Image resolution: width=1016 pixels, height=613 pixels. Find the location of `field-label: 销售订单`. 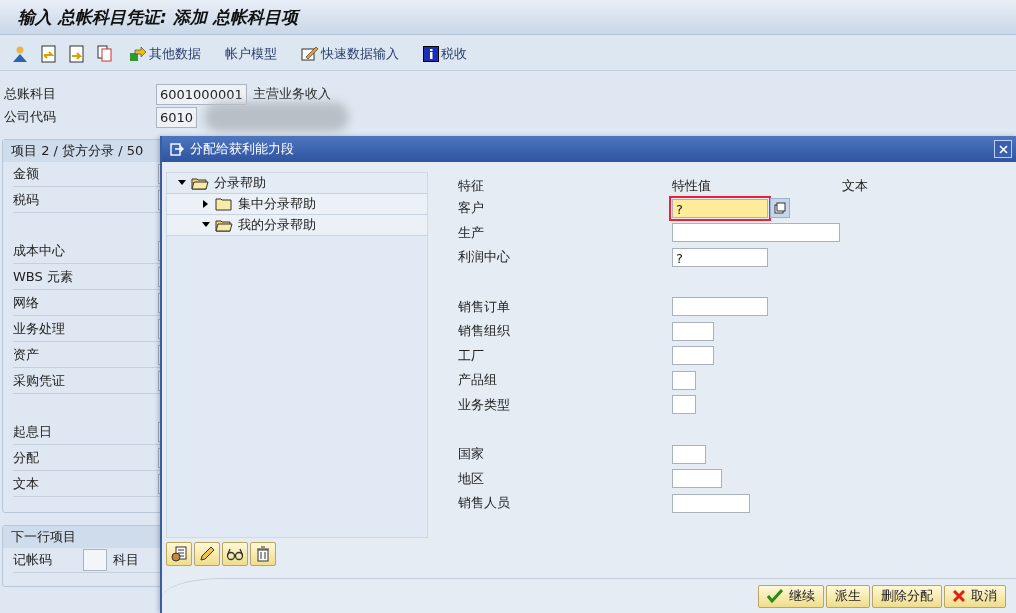

field-label: 销售订单 is located at coordinates (484, 306).